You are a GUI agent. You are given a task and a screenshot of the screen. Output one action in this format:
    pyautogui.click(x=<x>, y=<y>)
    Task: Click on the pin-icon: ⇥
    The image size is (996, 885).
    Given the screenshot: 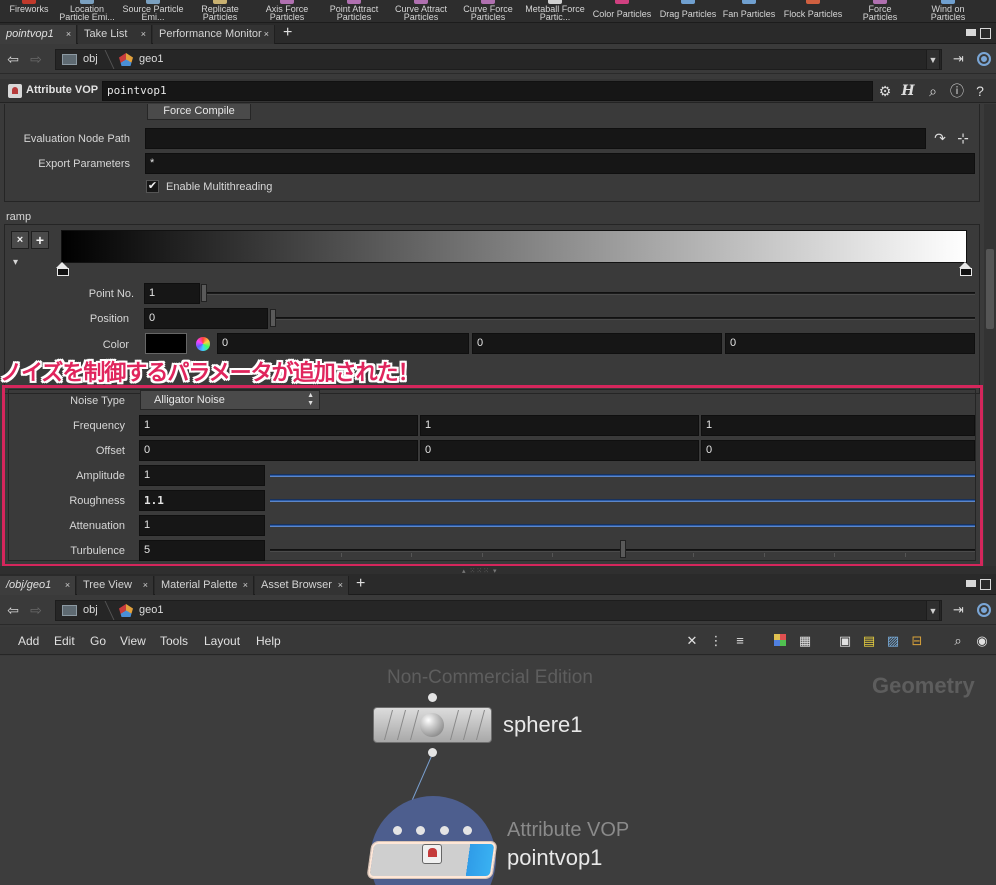 What is the action you would take?
    pyautogui.click(x=961, y=609)
    